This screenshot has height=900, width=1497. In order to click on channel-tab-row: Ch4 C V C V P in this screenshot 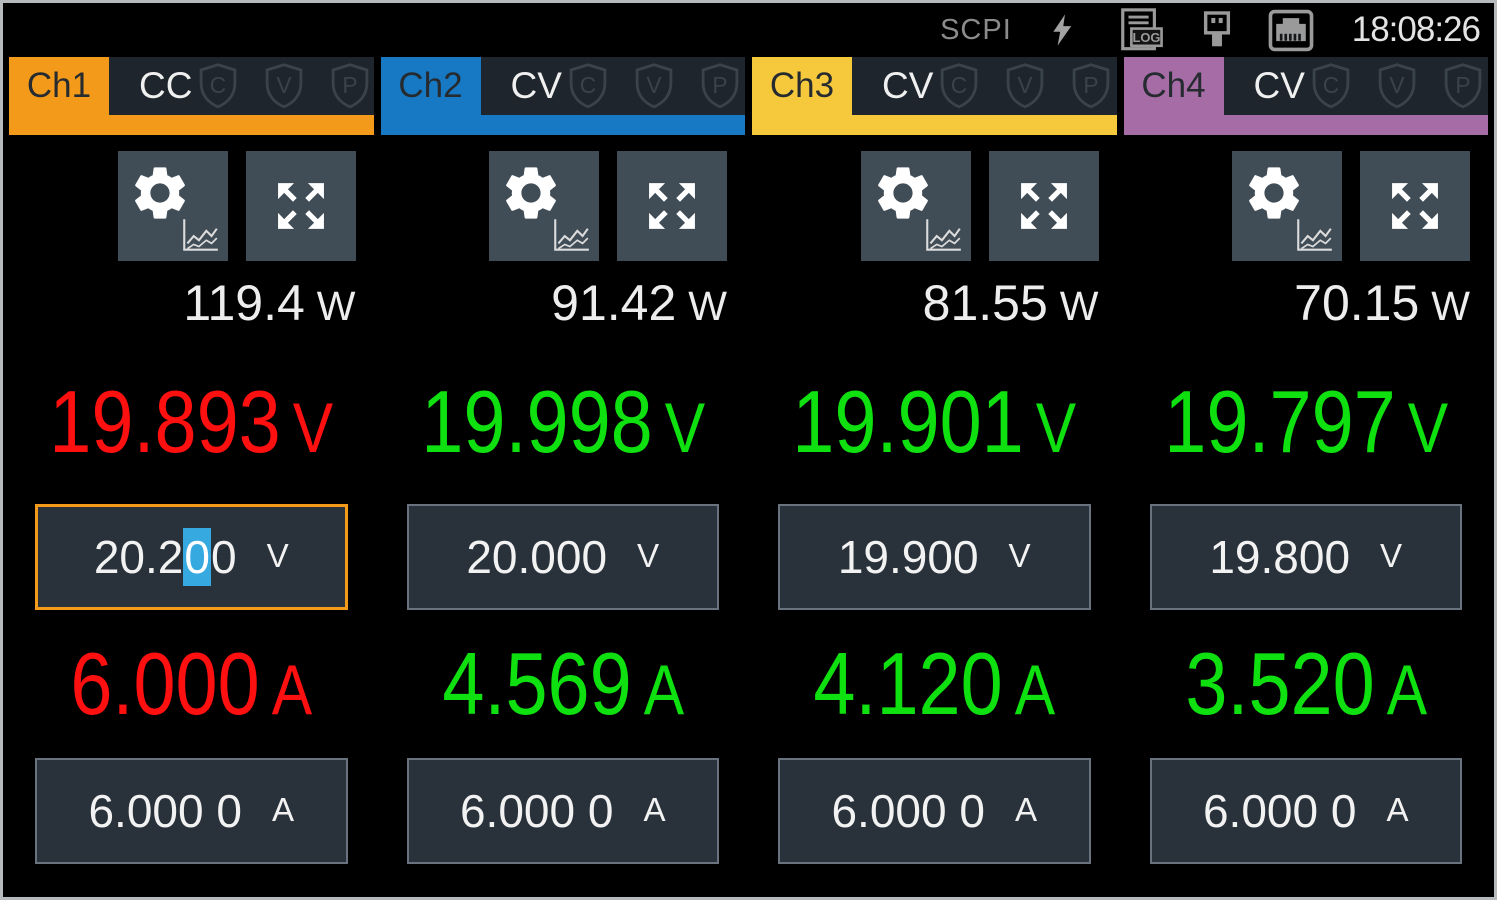, I will do `click(1306, 86)`.